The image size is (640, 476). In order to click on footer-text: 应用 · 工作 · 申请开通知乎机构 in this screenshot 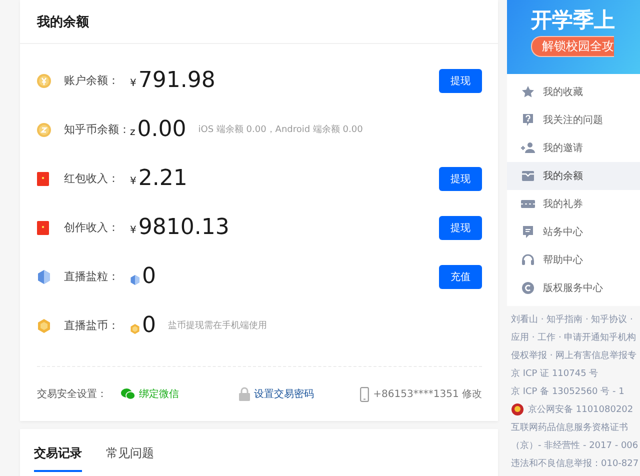, I will do `click(573, 338)`.